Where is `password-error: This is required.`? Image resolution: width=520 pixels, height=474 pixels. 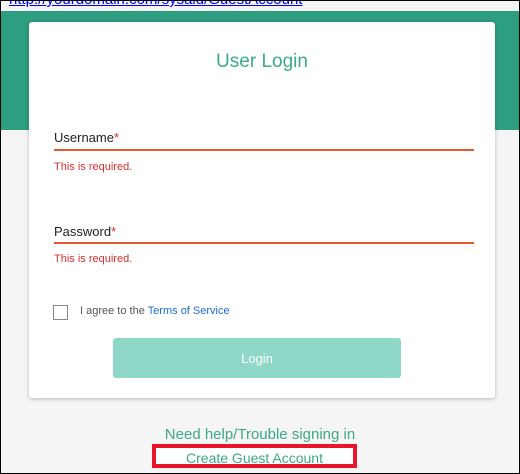
password-error: This is required. is located at coordinates (93, 259).